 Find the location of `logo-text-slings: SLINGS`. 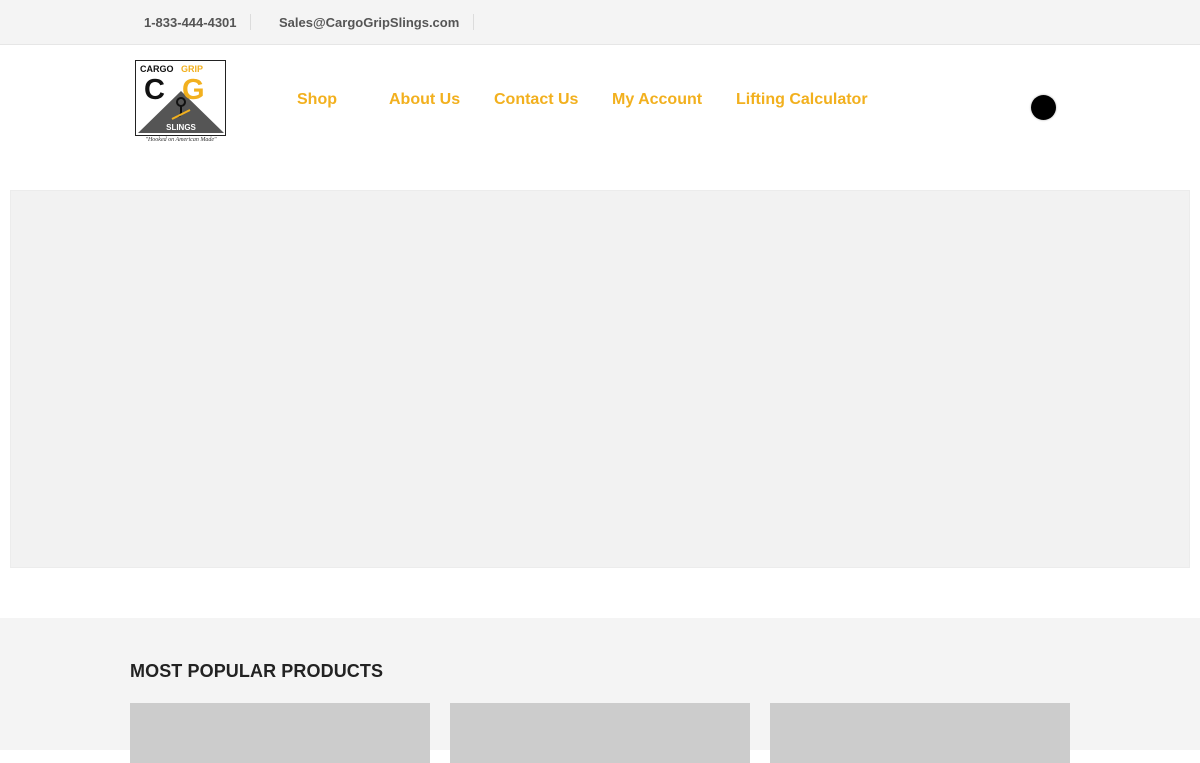

logo-text-slings: SLINGS is located at coordinates (181, 127).